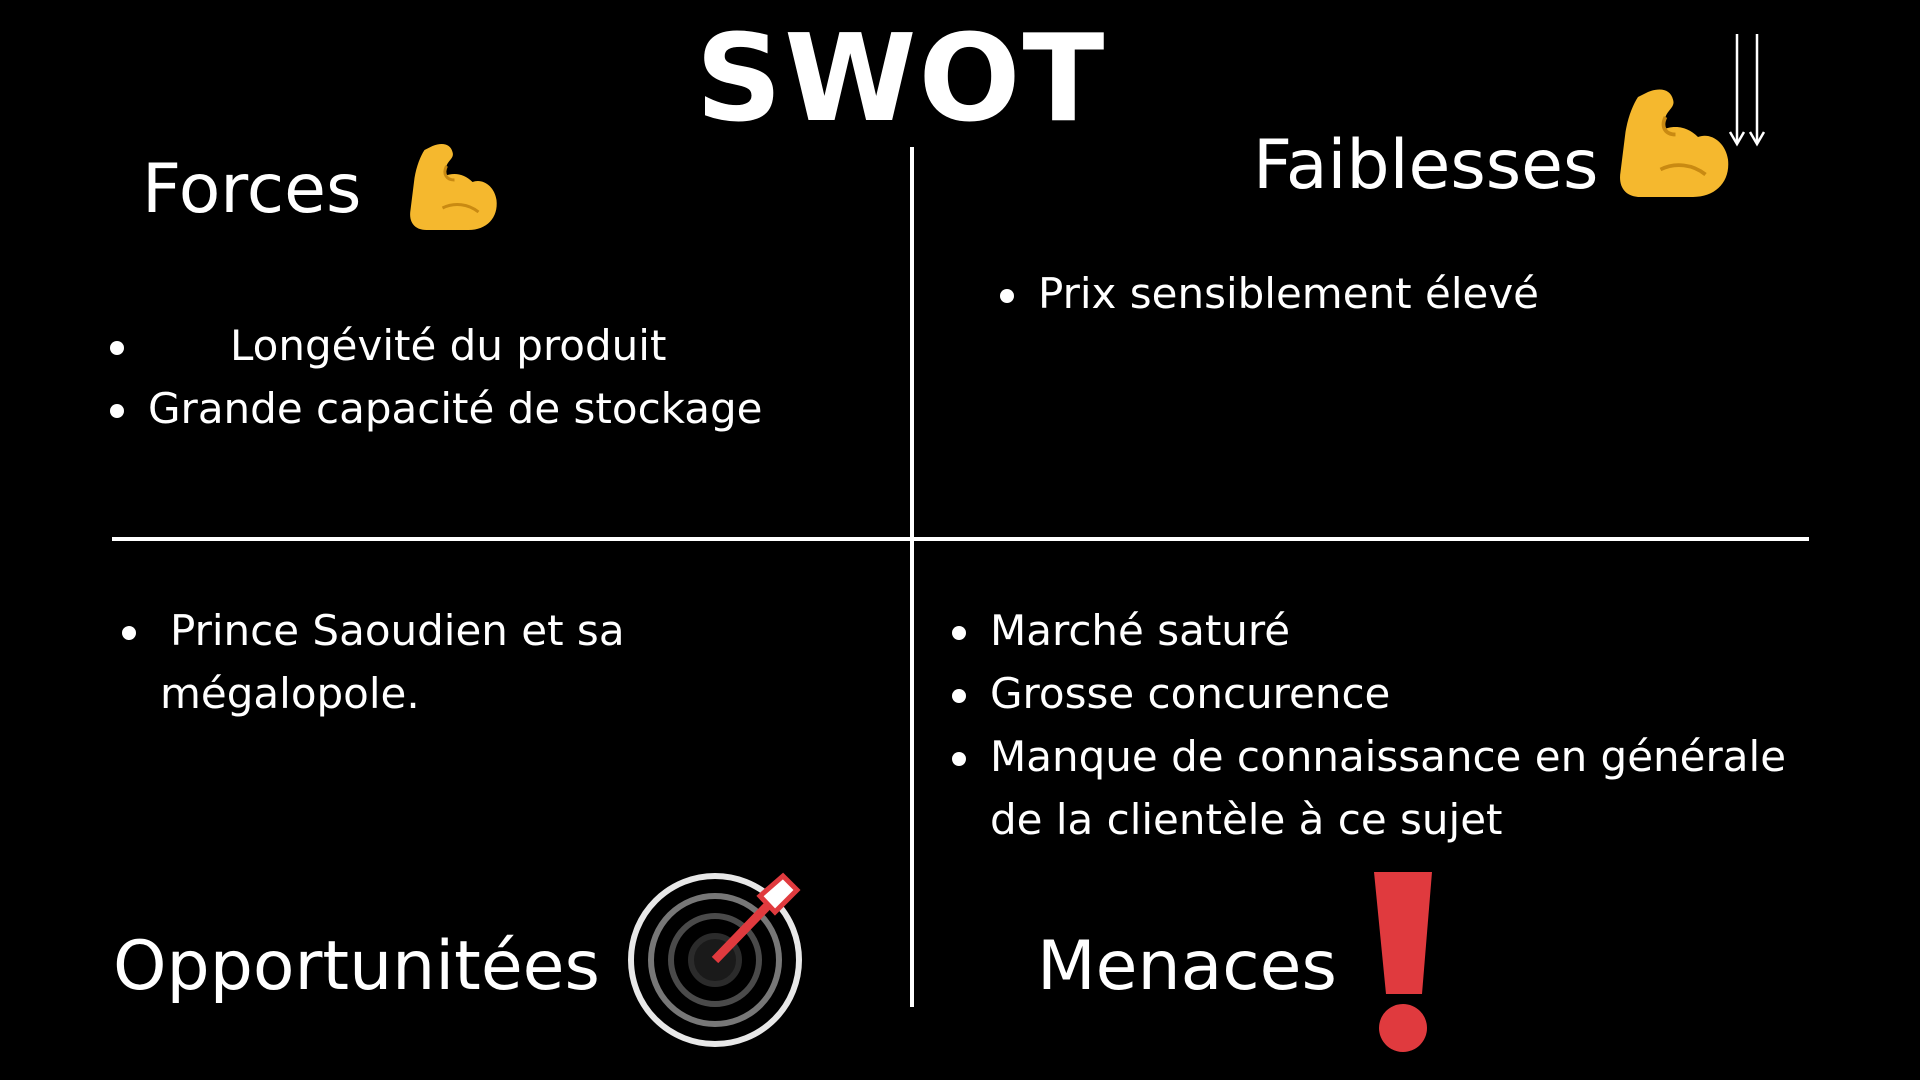  What do you see at coordinates (1426, 165) in the screenshot?
I see `faiblesses-heading: Faiblesses` at bounding box center [1426, 165].